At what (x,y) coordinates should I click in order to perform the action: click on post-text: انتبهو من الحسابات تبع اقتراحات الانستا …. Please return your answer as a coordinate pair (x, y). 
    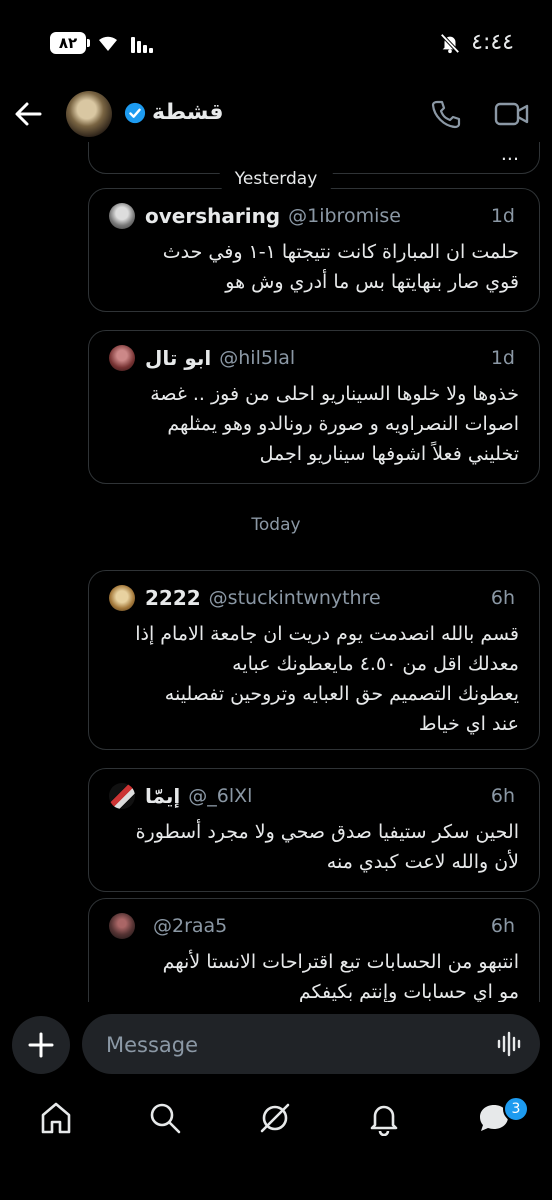
    Looking at the image, I should click on (340, 976).